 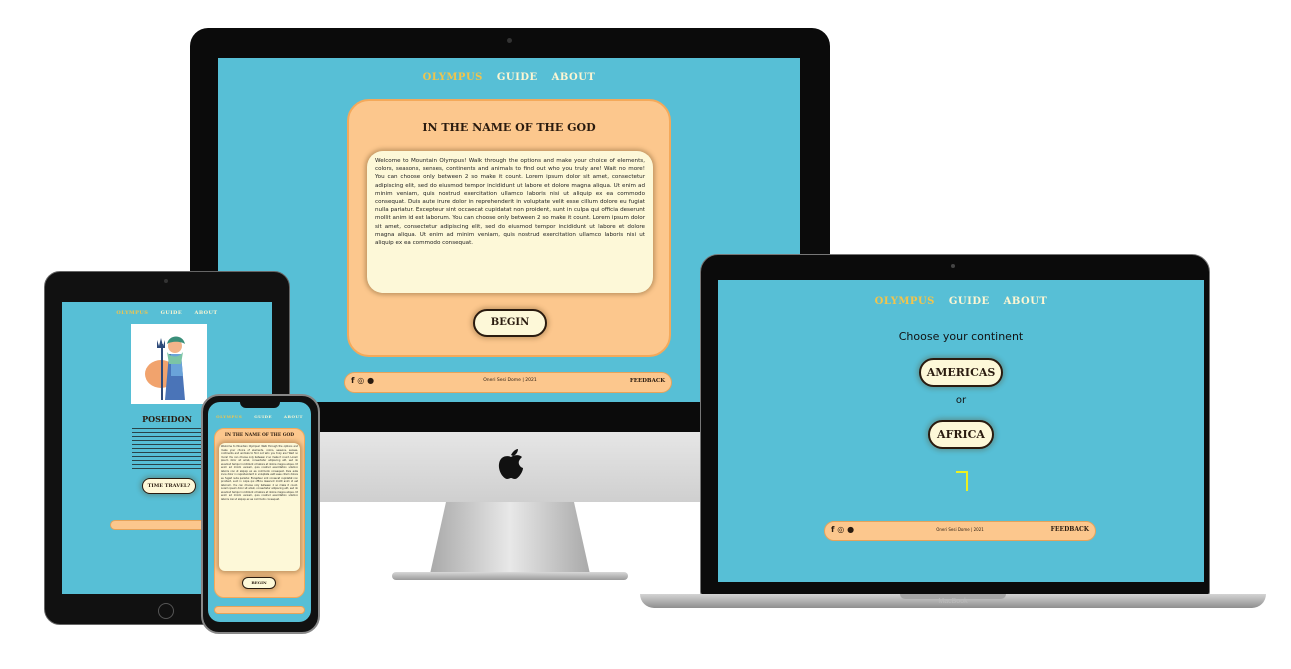 What do you see at coordinates (953, 601) in the screenshot?
I see `laptop-brand: MacBook` at bounding box center [953, 601].